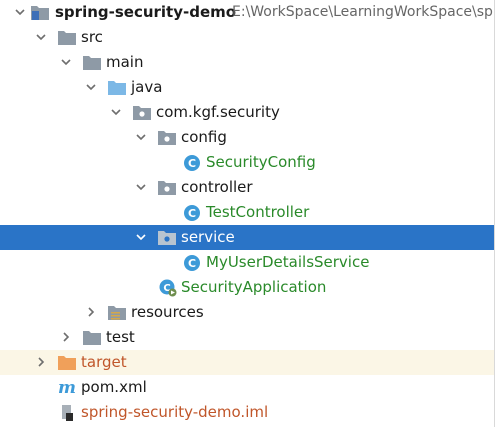 Image resolution: width=495 pixels, height=427 pixels. Describe the element at coordinates (175, 412) in the screenshot. I see `file-label-iml: spring-security-demo.iml` at that location.